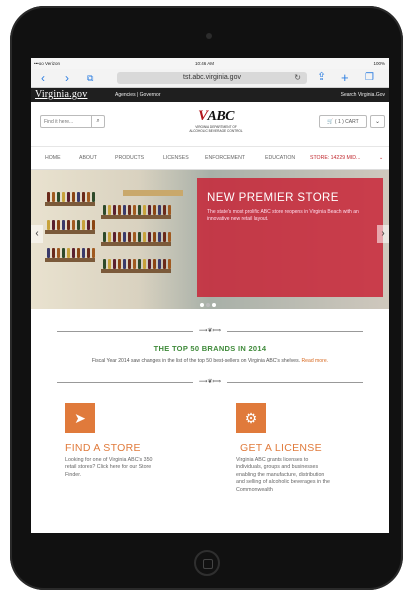  Describe the element at coordinates (381, 158) in the screenshot. I see `store-chevron-icon: ⌄` at that location.